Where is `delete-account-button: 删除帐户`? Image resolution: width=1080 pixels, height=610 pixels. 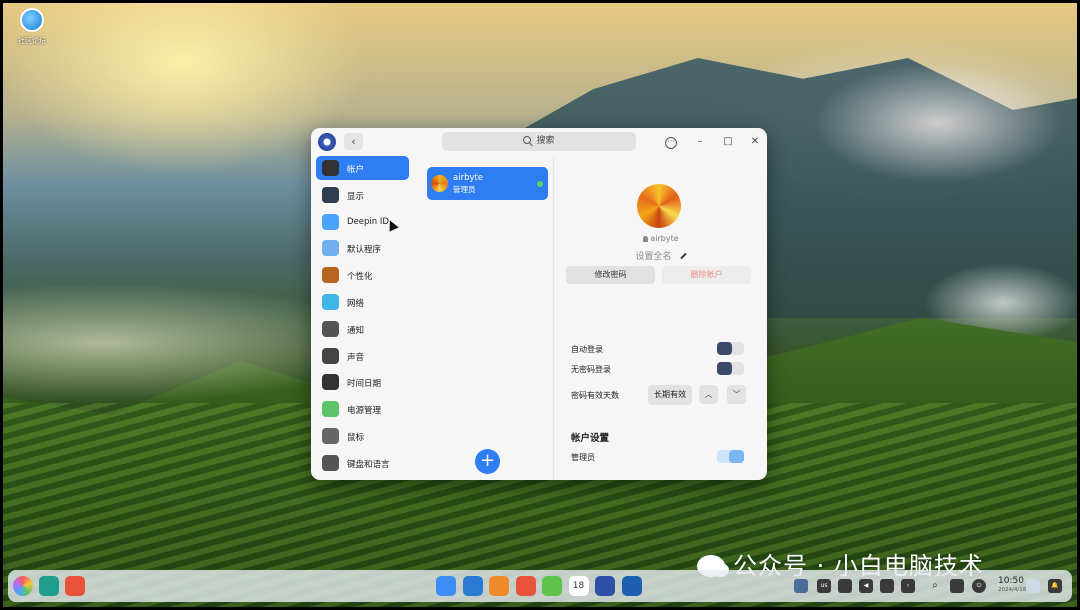
delete-account-button: 删除帐户 is located at coordinates (706, 275).